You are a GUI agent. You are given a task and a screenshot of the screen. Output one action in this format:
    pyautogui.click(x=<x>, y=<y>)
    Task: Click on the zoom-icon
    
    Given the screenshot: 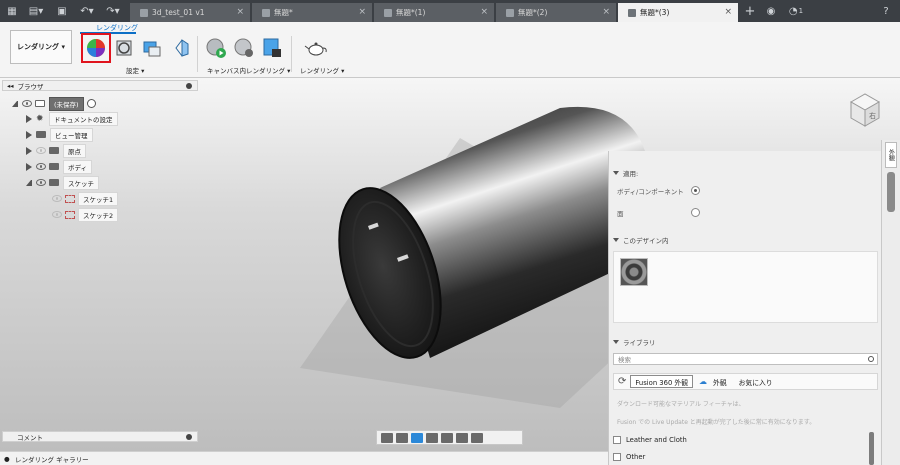 What is the action you would take?
    pyautogui.click(x=432, y=437)
    